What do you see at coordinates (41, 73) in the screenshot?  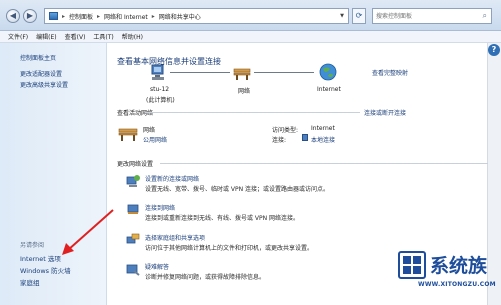 I see `sidebar-item-adapter: 更改适配器设置` at bounding box center [41, 73].